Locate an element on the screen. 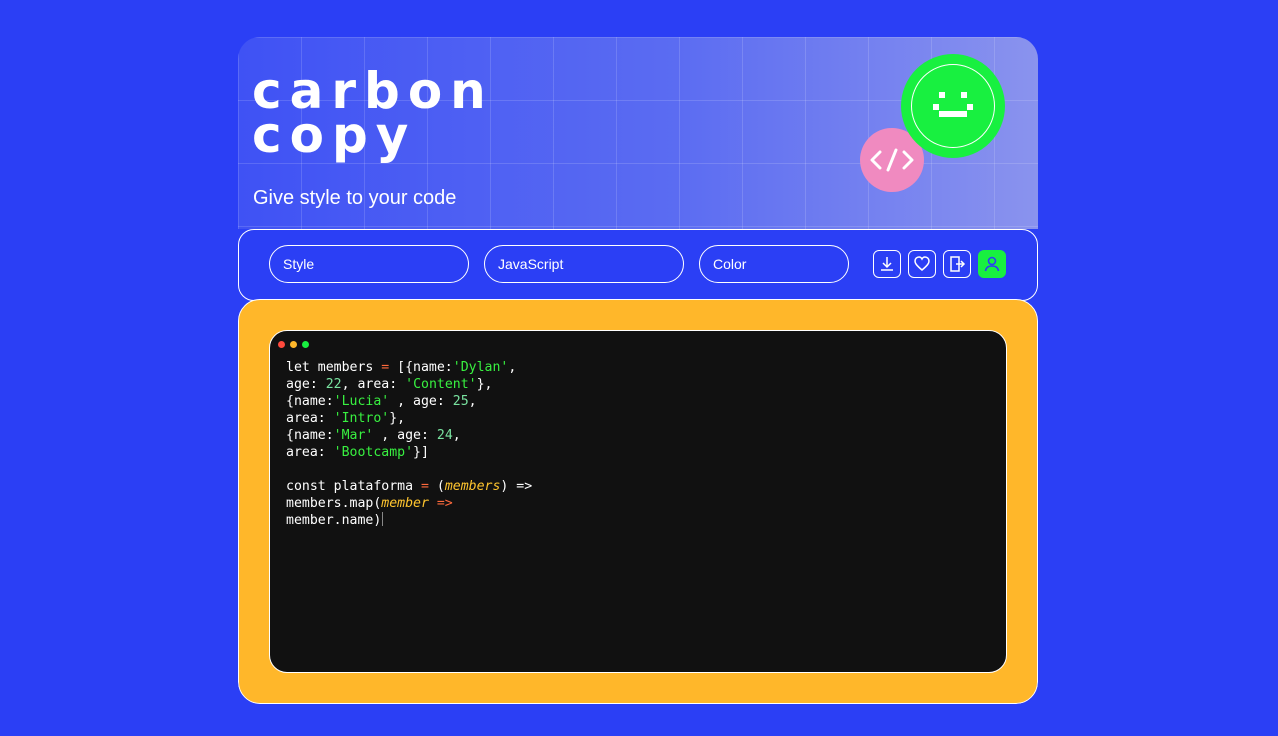 This screenshot has width=1278, height=736. favorite-button is located at coordinates (922, 264).